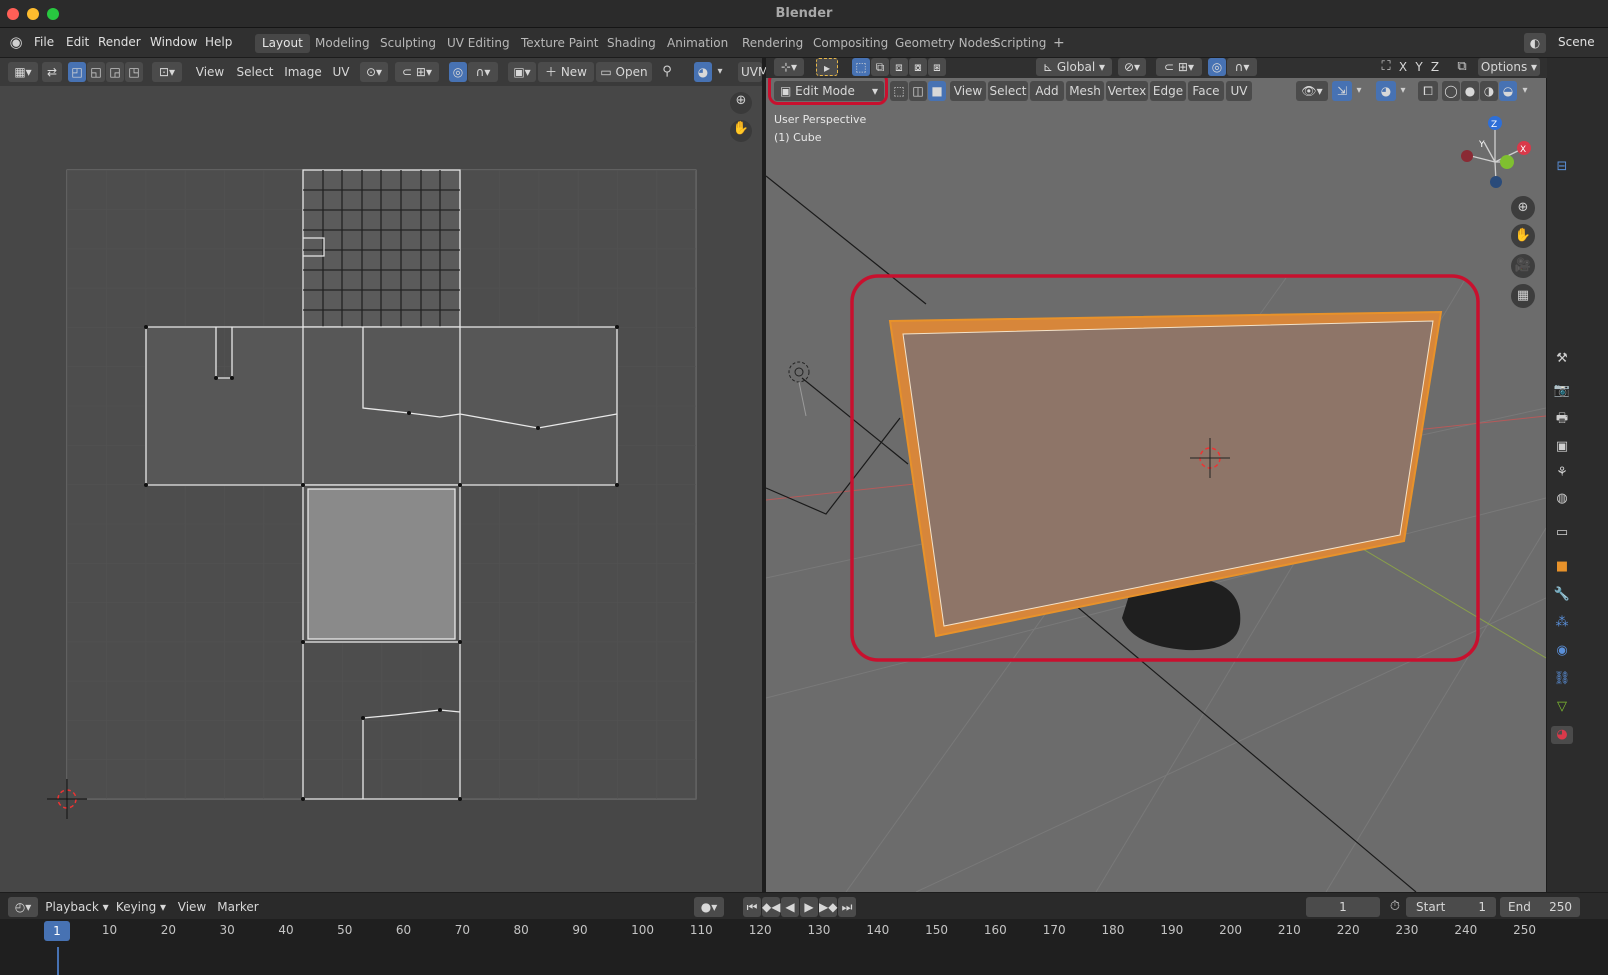  Describe the element at coordinates (57, 931) in the screenshot. I see `playhead-frame-indicator: 1` at that location.